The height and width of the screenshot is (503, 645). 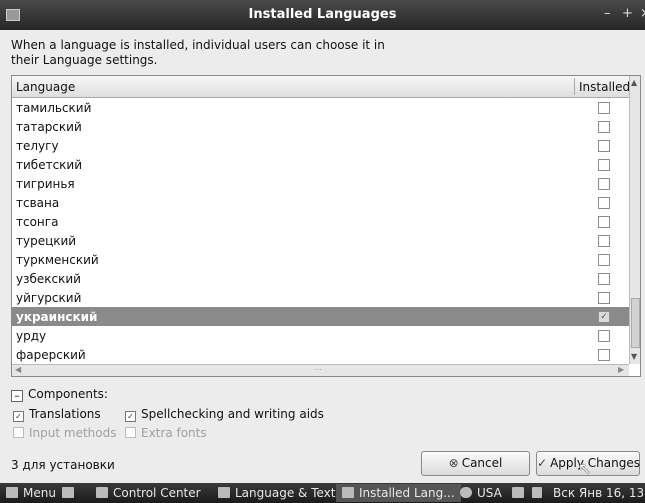 I want to click on input-methods-checkbox: Input methods, so click(x=64, y=433).